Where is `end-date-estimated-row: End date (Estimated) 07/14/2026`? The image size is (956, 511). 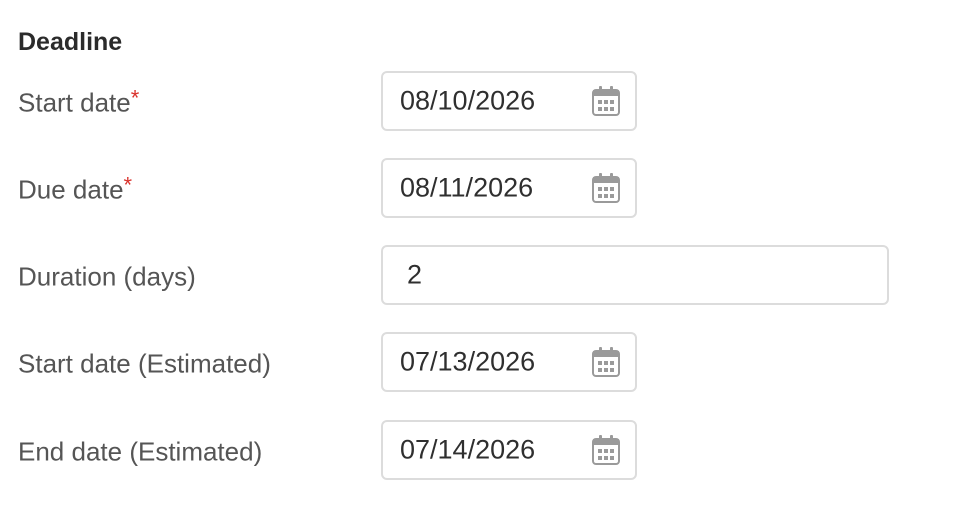 end-date-estimated-row: End date (Estimated) 07/14/2026 is located at coordinates (478, 452).